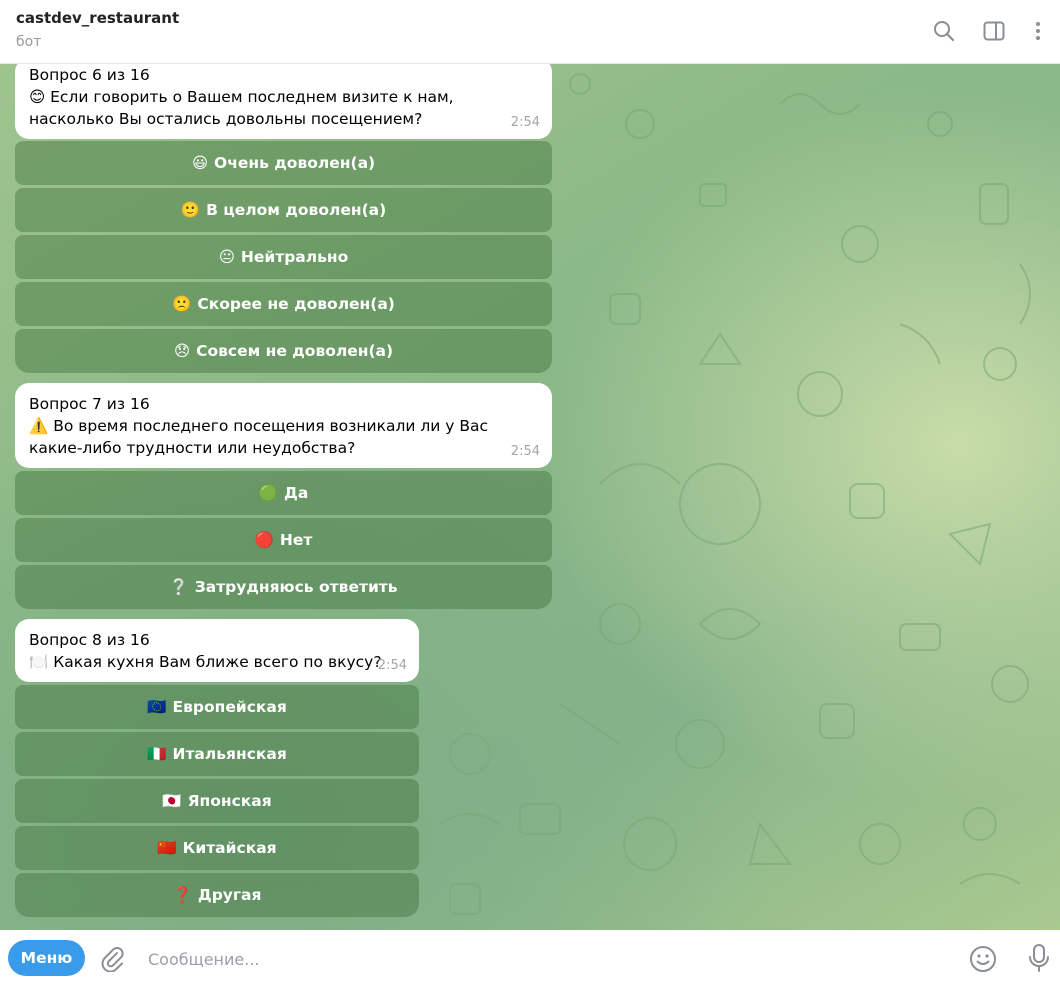 The height and width of the screenshot is (985, 1060). What do you see at coordinates (89, 75) in the screenshot?
I see `question-counter: Вопрос 6 из 16` at bounding box center [89, 75].